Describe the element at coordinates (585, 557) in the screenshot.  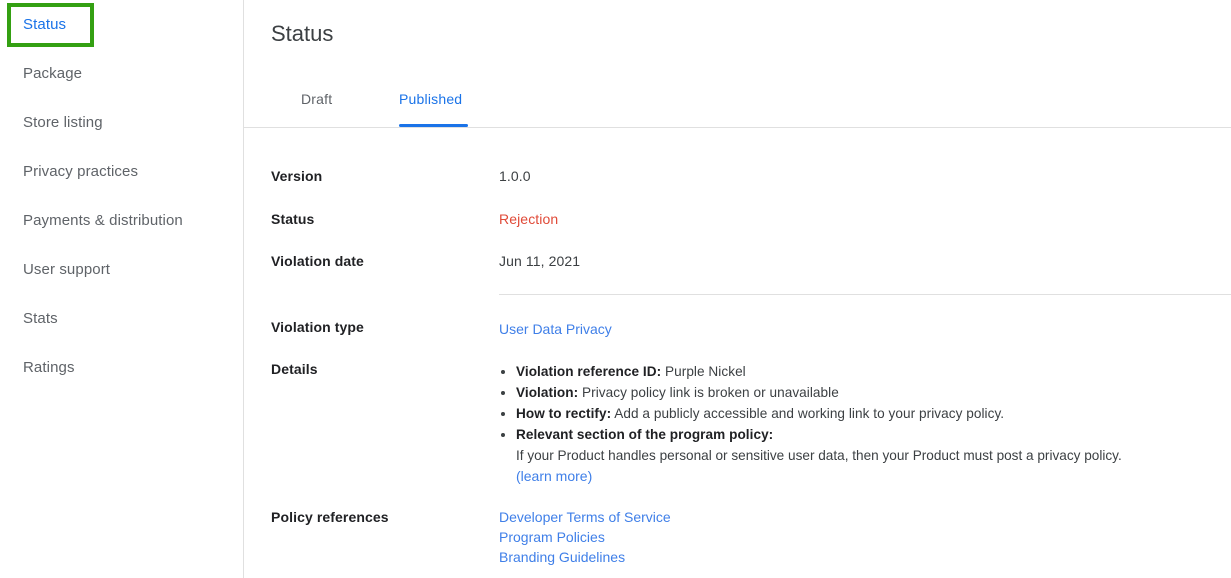
I see `policy-link-branding-guidelines: Branding Guidelines` at that location.